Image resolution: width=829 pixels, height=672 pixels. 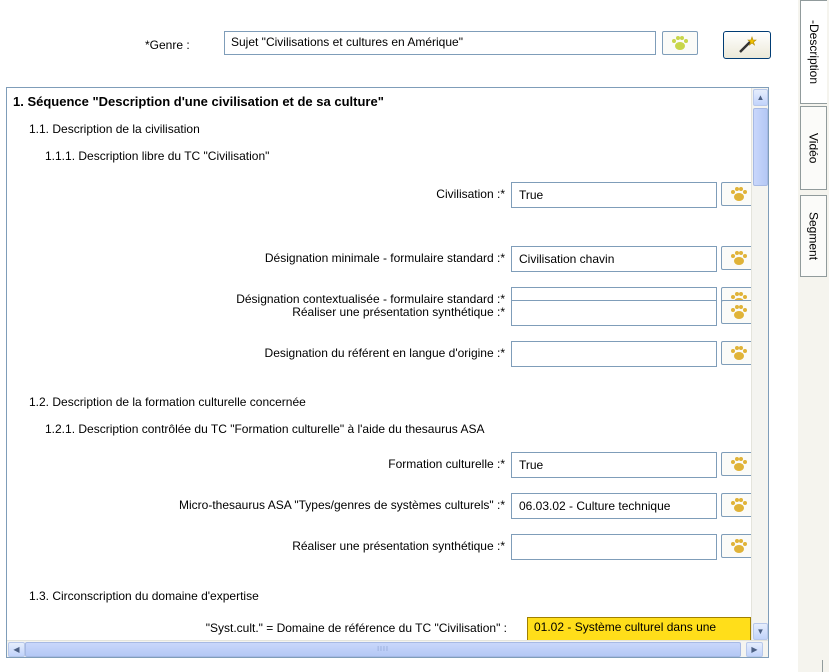 I want to click on horizontal-scrollbar: ◀ IIII ▶, so click(x=387, y=648).